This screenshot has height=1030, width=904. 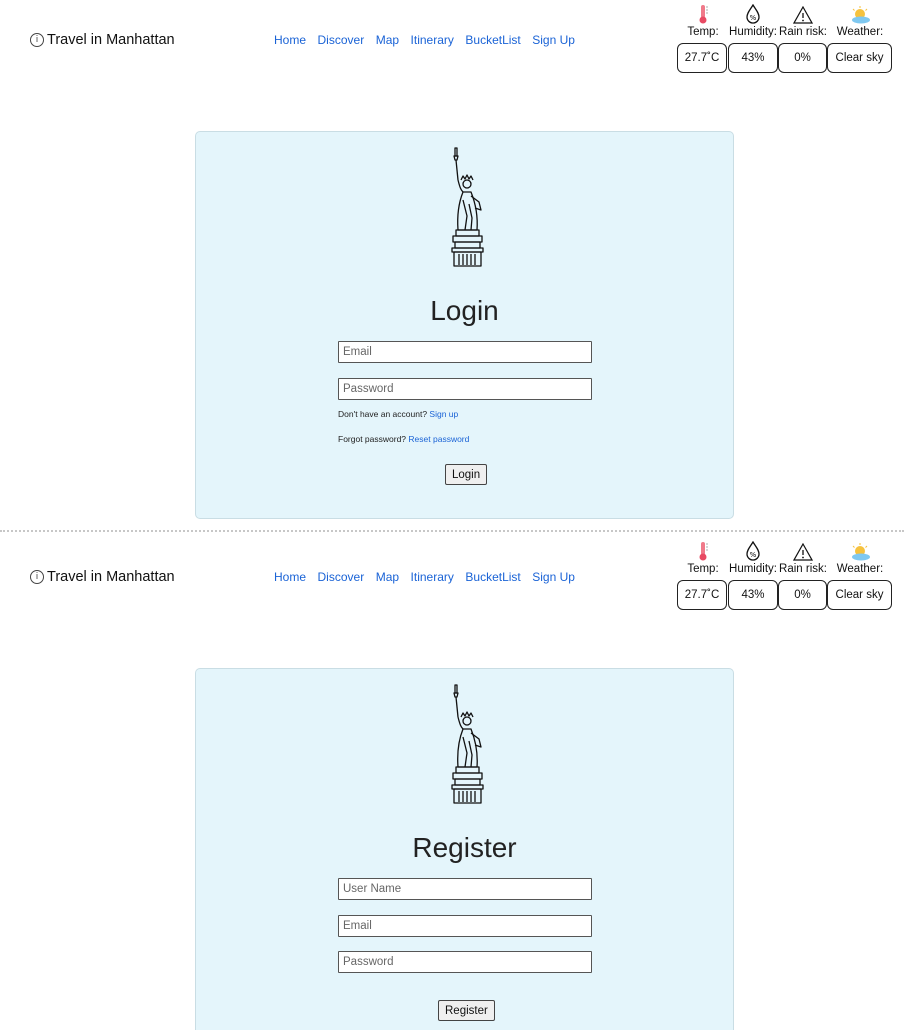 What do you see at coordinates (465, 962) in the screenshot?
I see `register-password-field` at bounding box center [465, 962].